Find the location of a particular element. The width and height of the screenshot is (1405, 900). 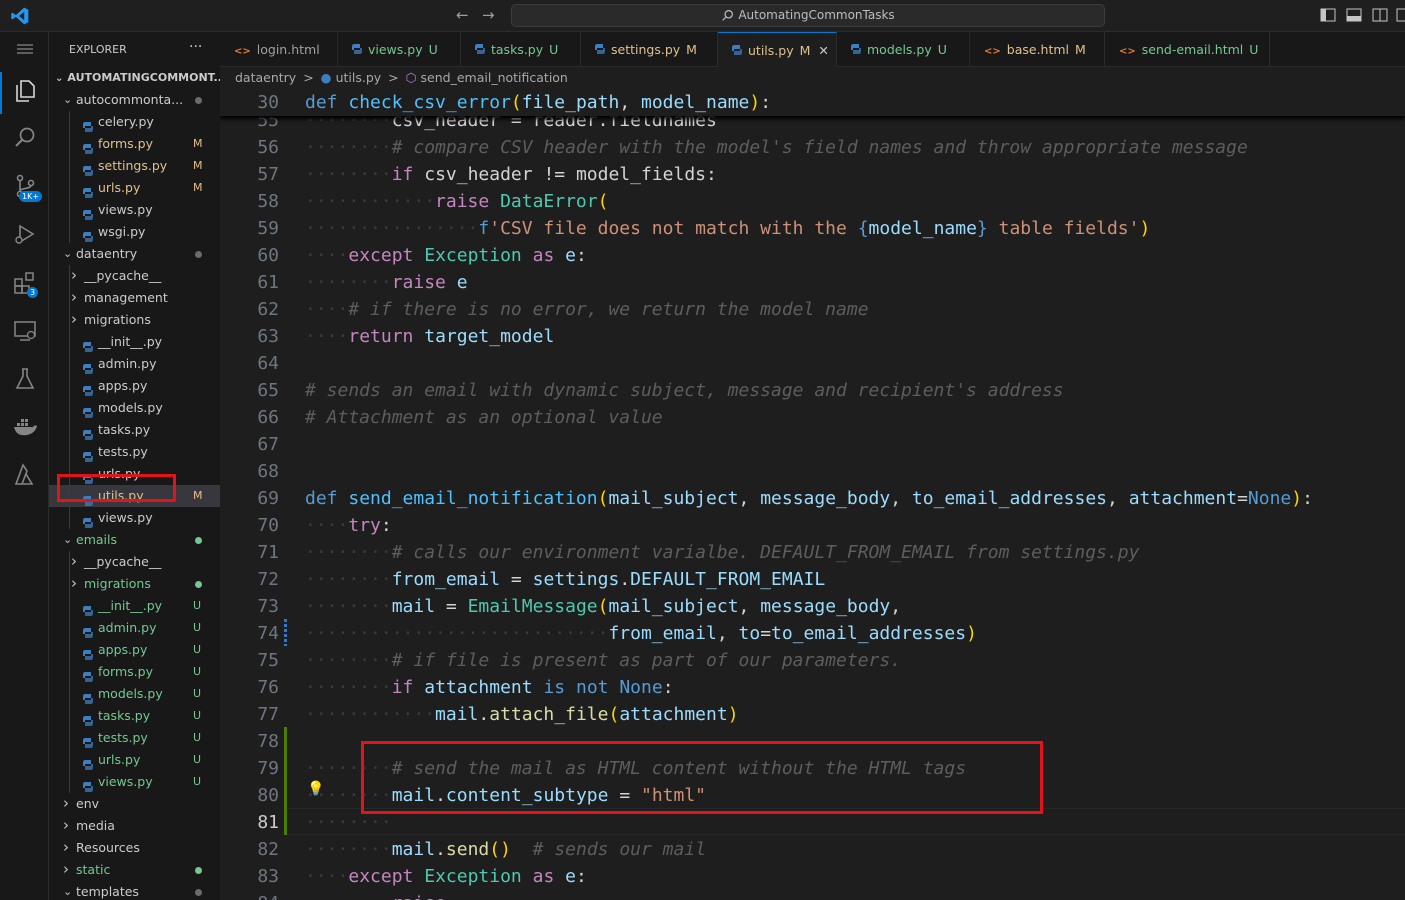

code-line: 83 ····except Exception as e: is located at coordinates (812, 876).